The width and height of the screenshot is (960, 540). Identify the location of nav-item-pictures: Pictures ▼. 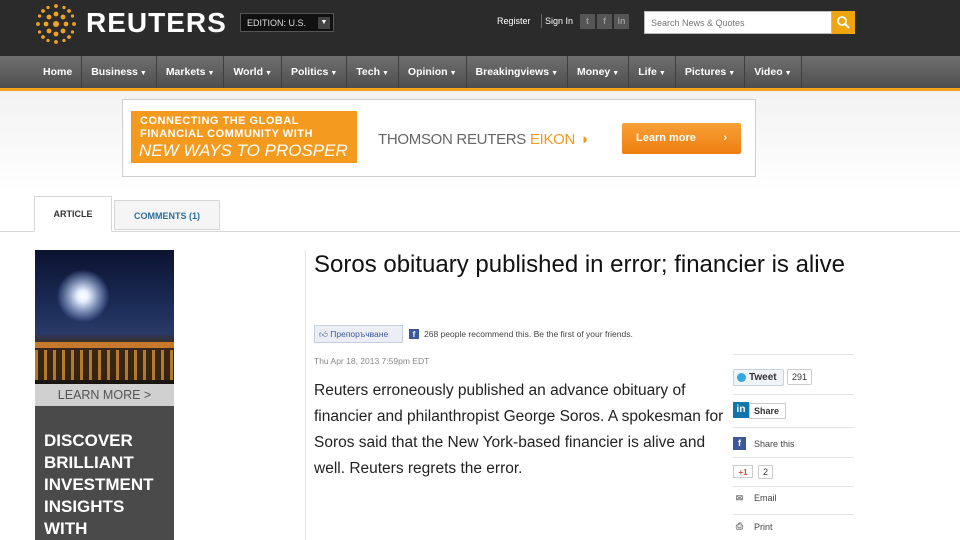
(711, 72).